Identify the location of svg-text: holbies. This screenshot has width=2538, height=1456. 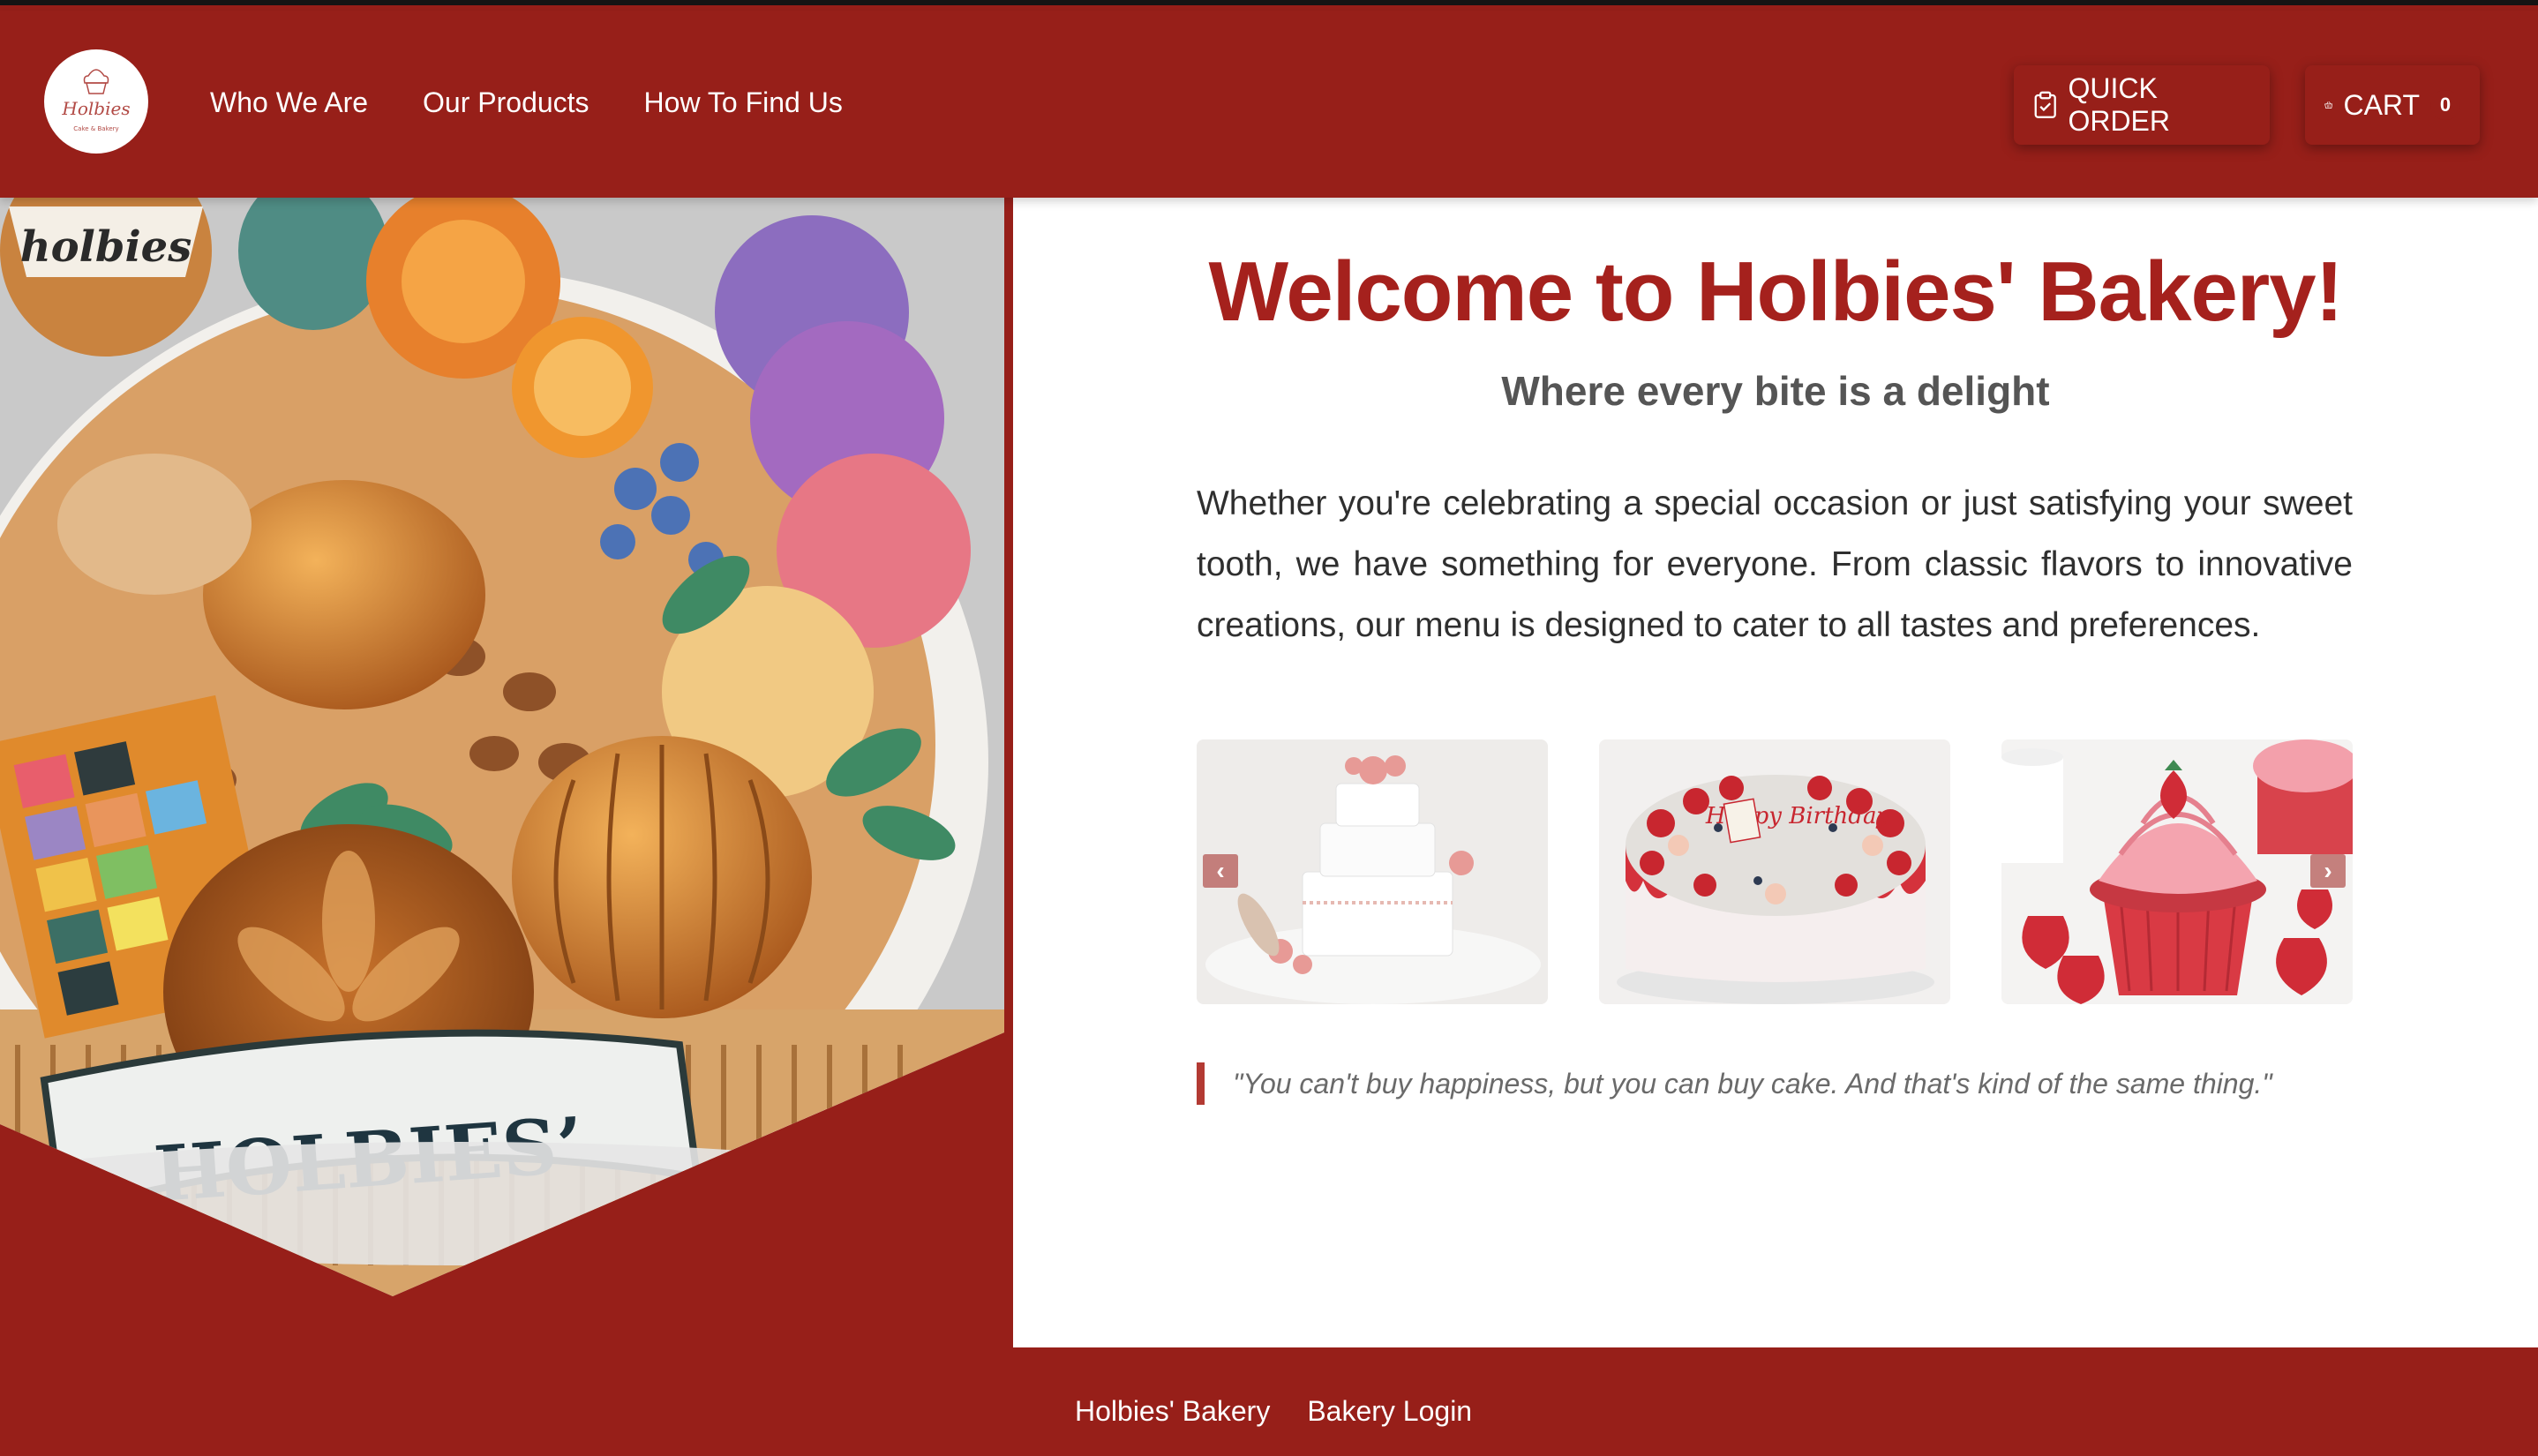
(106, 247).